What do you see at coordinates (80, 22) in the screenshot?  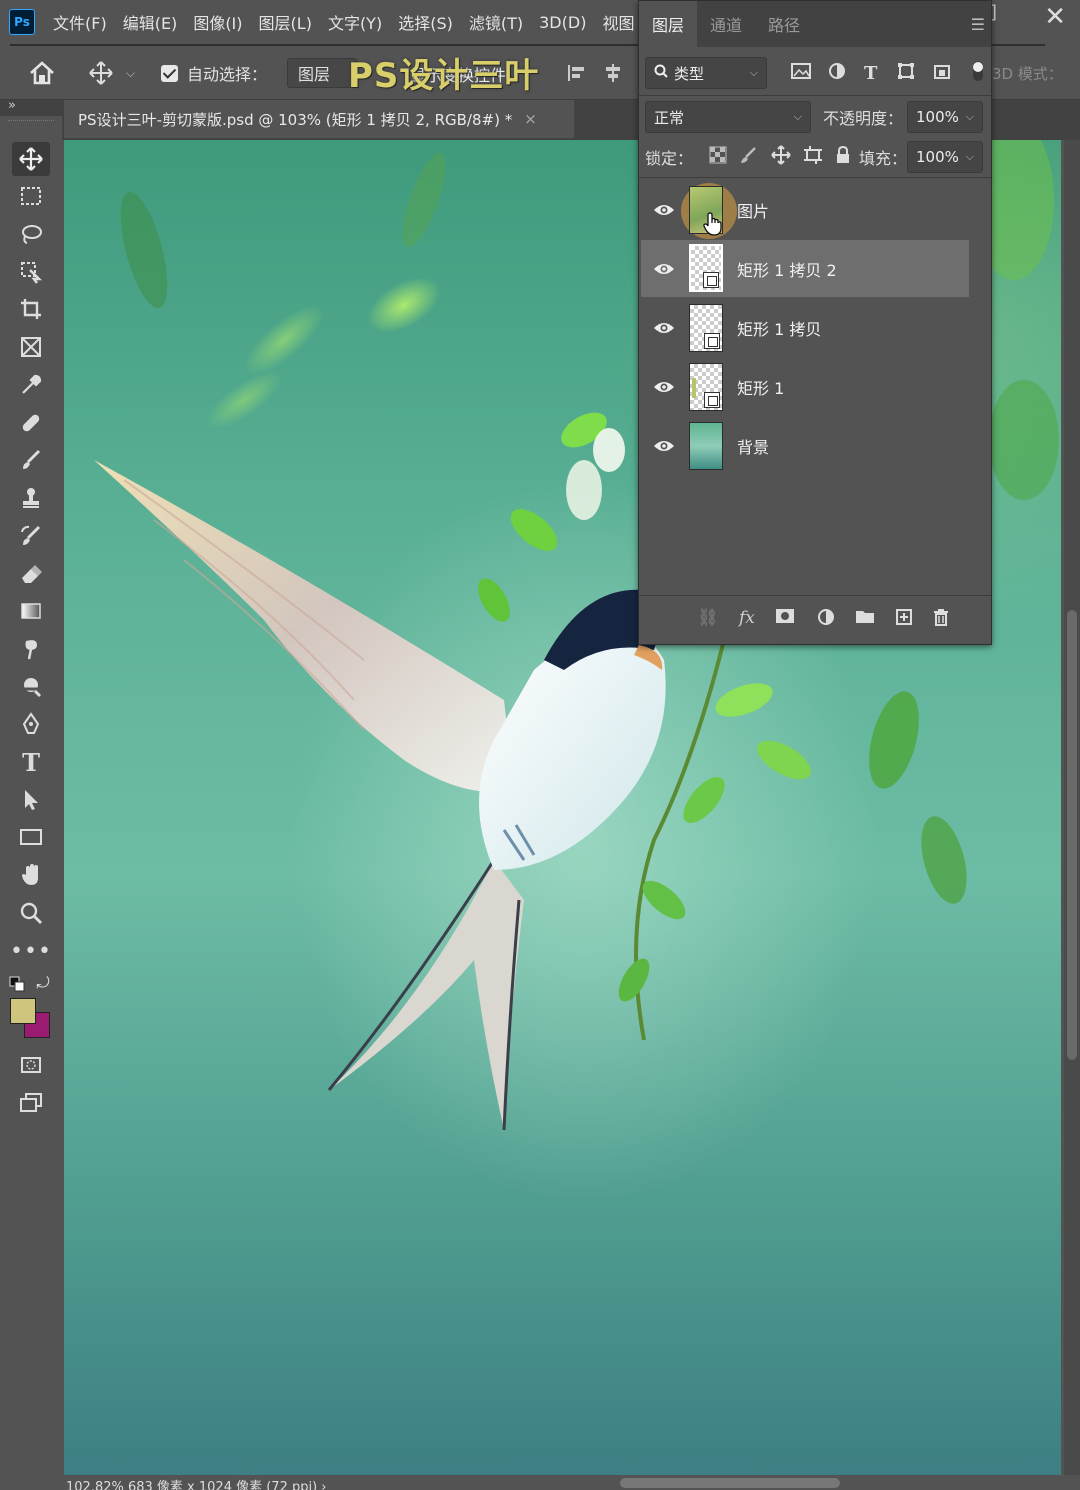 I see `menu-file: 文件(F)` at bounding box center [80, 22].